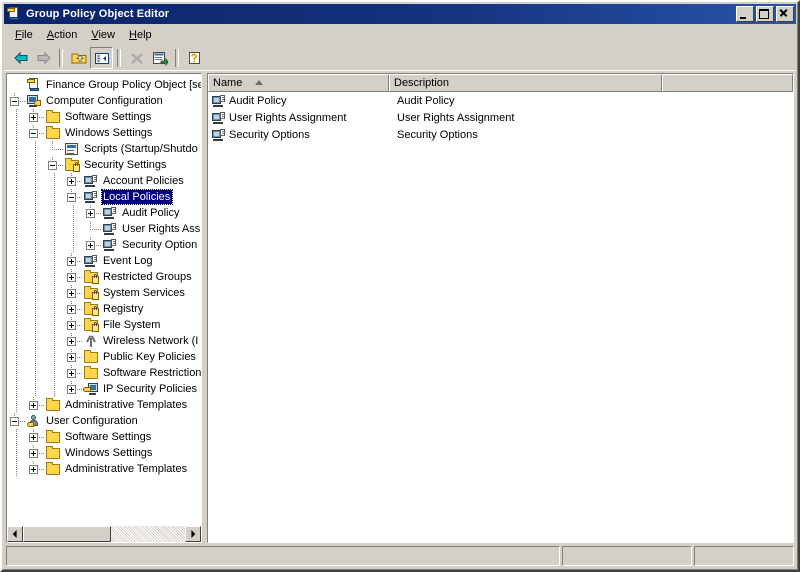 This screenshot has width=800, height=572. Describe the element at coordinates (67, 534) in the screenshot. I see `scrollbar-thumb` at that location.